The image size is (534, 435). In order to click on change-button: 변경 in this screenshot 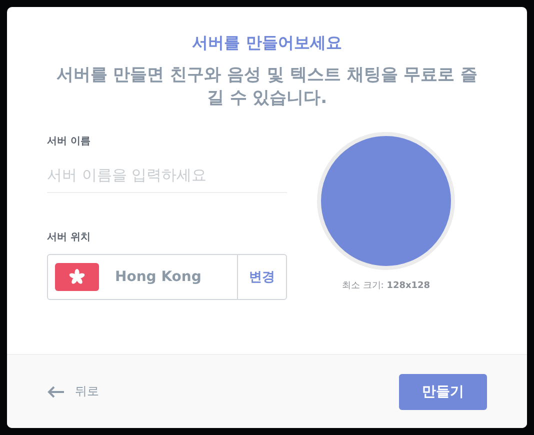, I will do `click(261, 277)`.